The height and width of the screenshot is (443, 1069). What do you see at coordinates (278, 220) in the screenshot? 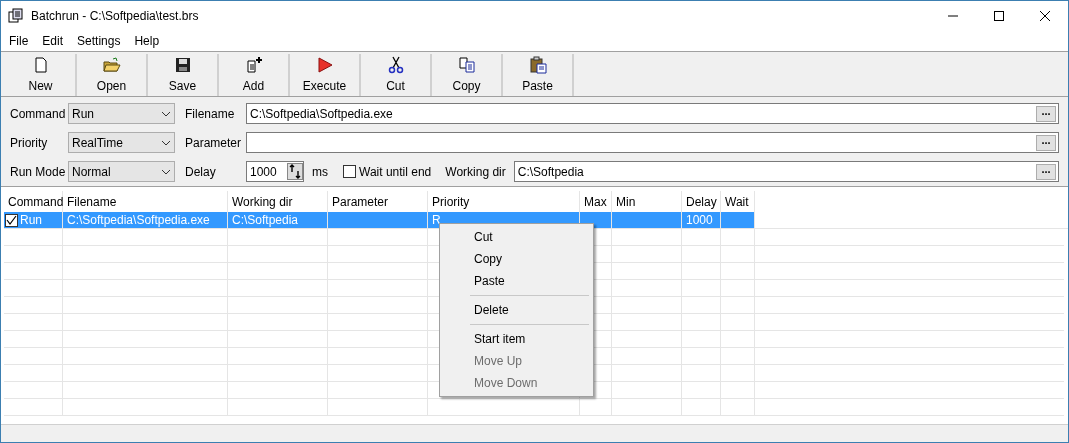
I see `table-cell: C:\Softpedia` at bounding box center [278, 220].